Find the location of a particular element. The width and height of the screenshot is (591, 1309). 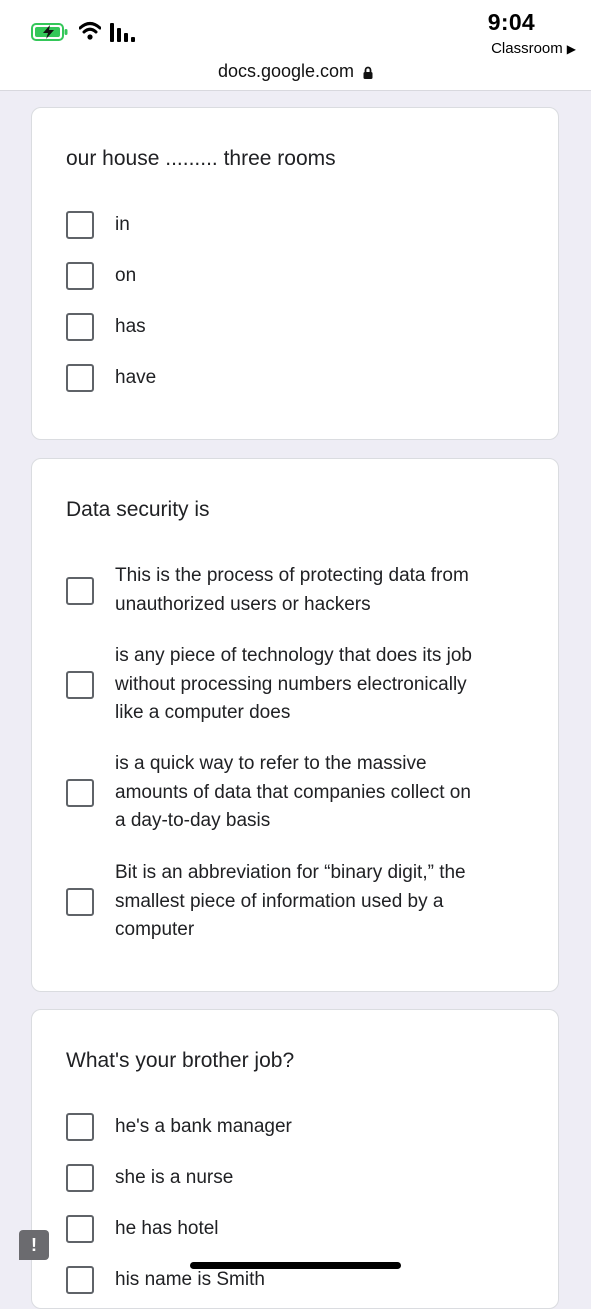

signal-icon is located at coordinates (122, 32).